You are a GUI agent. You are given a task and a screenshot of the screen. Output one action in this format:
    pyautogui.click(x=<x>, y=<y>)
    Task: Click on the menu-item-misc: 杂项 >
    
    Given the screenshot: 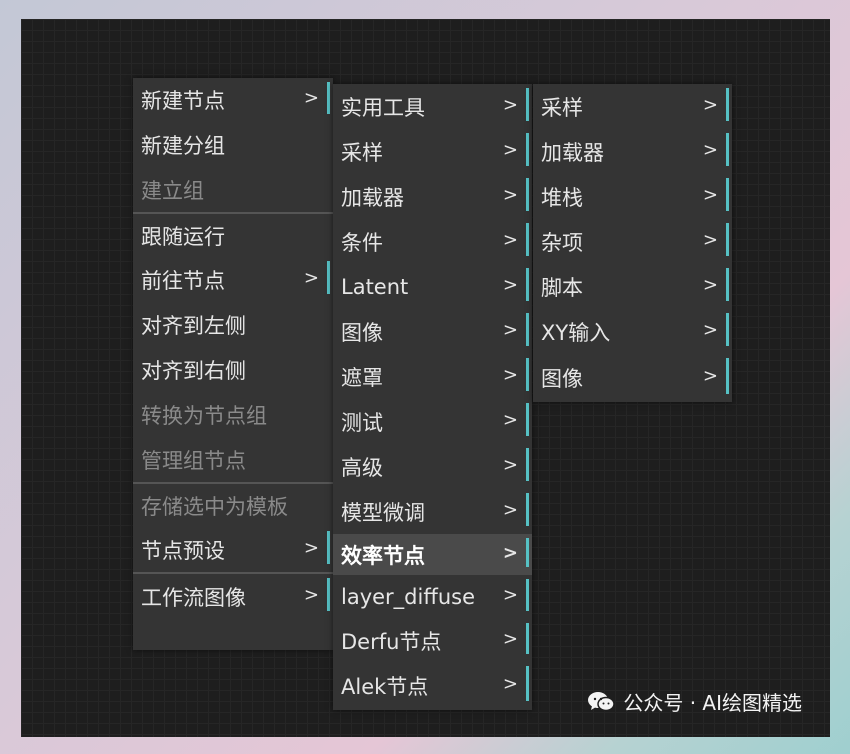 What is the action you would take?
    pyautogui.click(x=632, y=241)
    